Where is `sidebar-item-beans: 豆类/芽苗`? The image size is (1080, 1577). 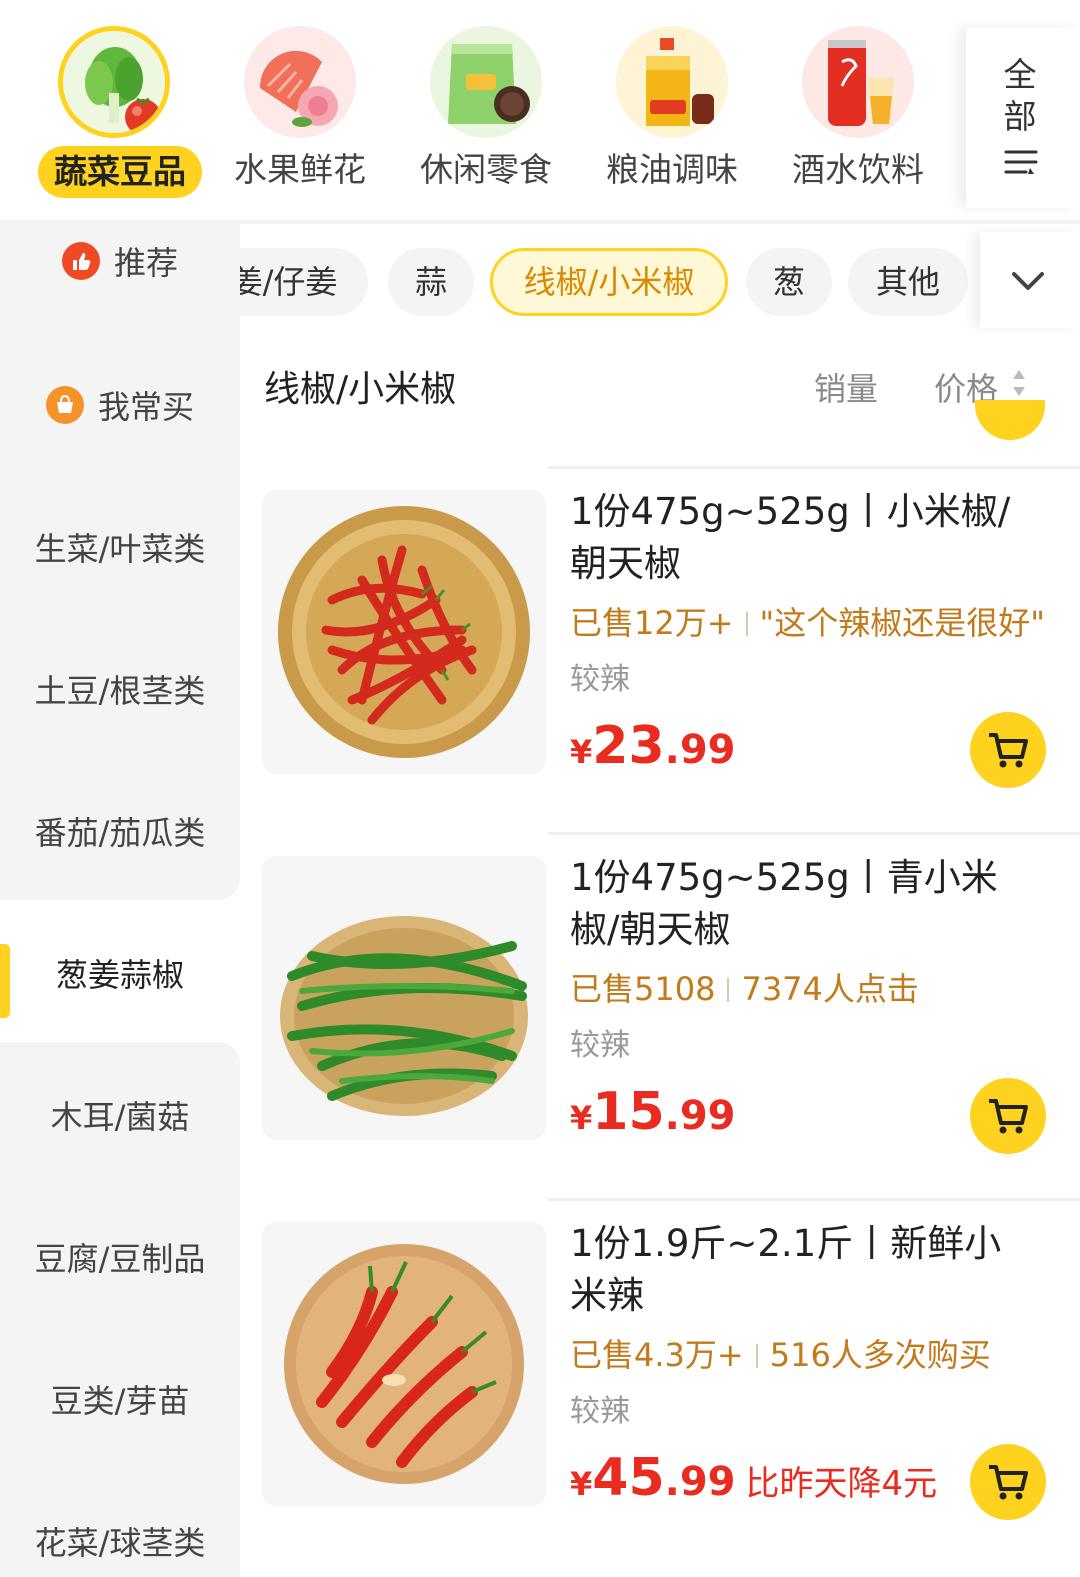
sidebar-item-beans: 豆类/芽苗 is located at coordinates (120, 1399).